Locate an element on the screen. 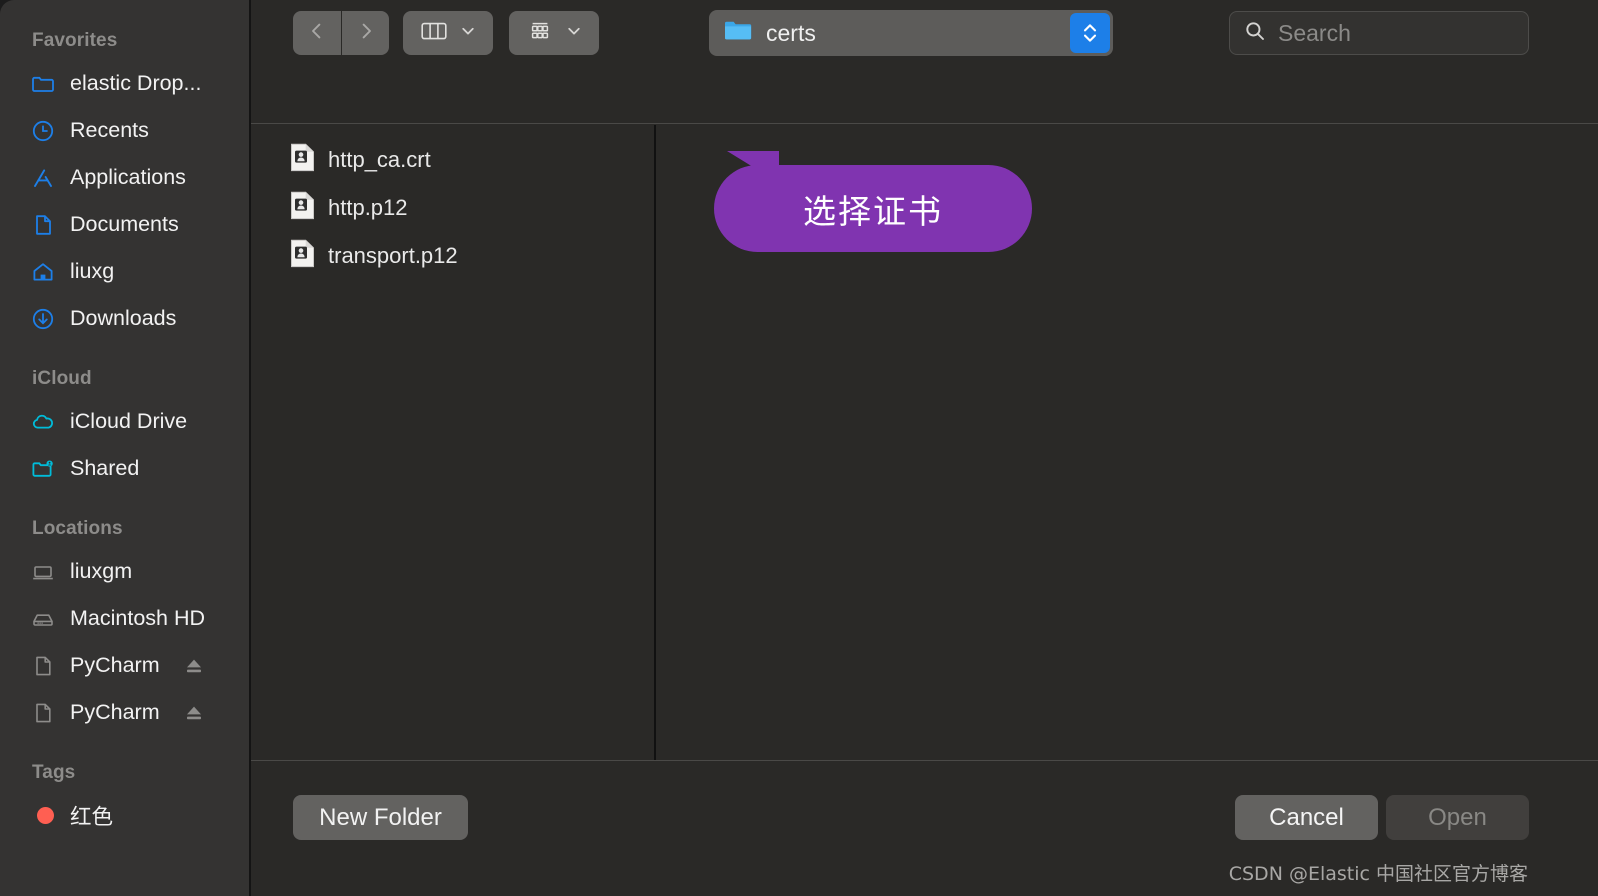 Image resolution: width=1598 pixels, height=896 pixels. sidebar-item-label: Applications is located at coordinates (128, 177).